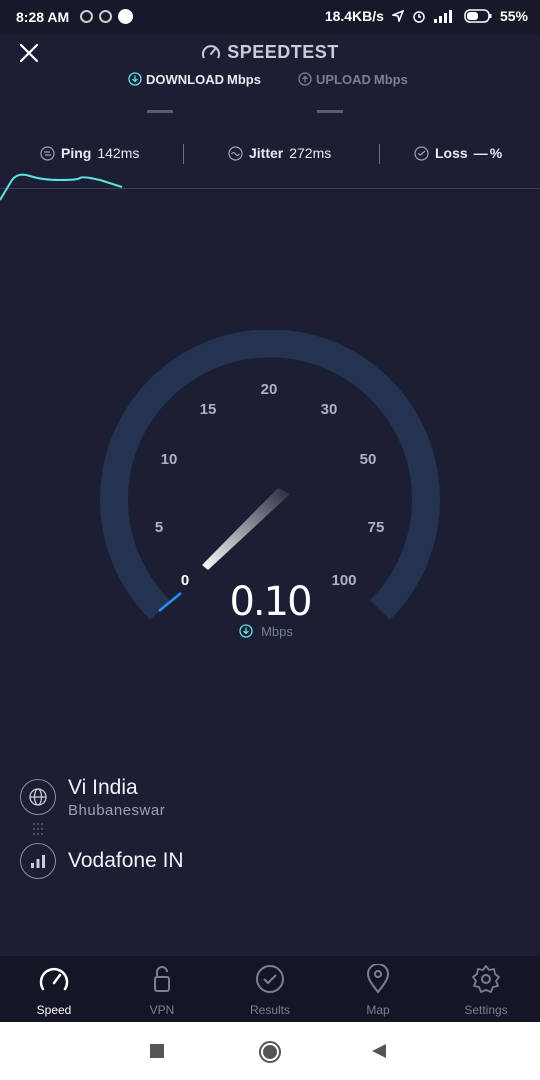 This screenshot has height=1080, width=540. I want to click on speed-unit: Mbps, so click(277, 631).